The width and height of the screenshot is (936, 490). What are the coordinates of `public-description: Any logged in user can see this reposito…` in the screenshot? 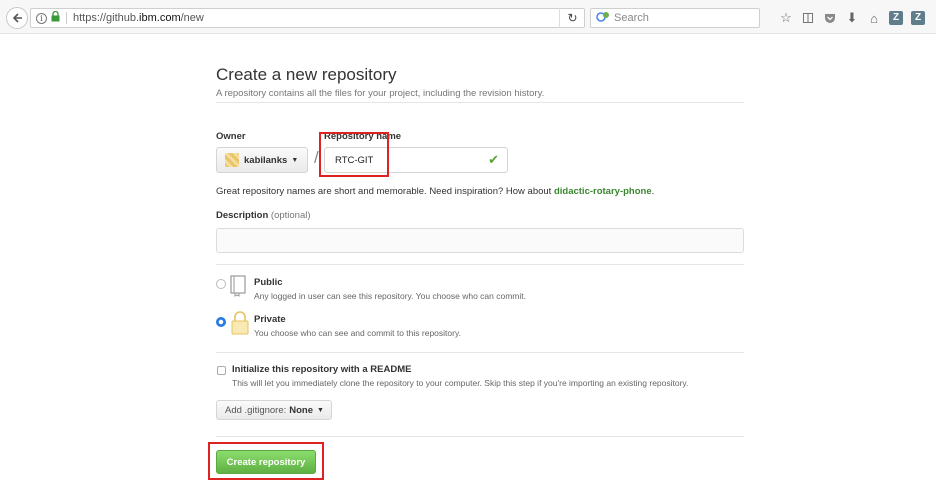 It's located at (390, 296).